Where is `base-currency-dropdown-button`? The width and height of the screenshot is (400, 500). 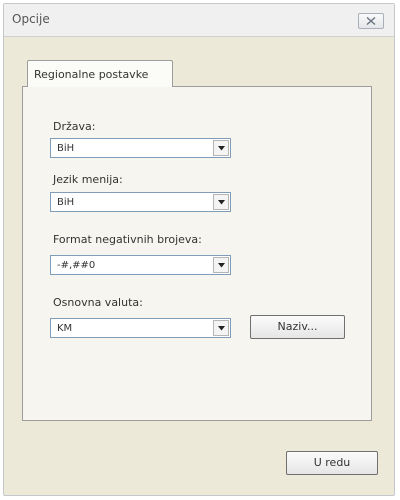 base-currency-dropdown-button is located at coordinates (221, 328).